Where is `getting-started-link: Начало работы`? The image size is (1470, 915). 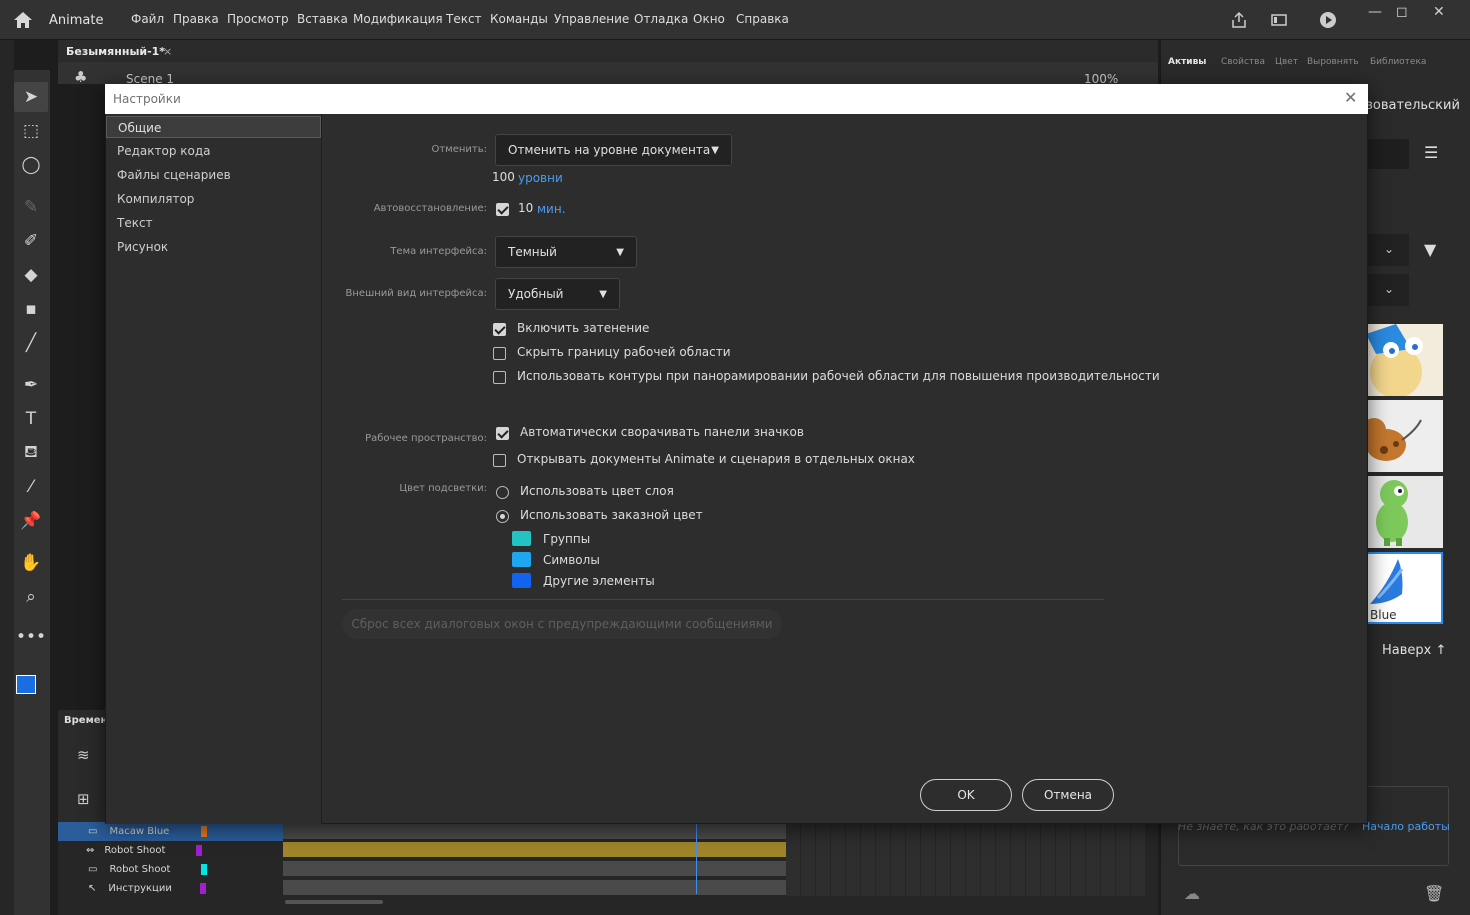 getting-started-link: Начало работы is located at coordinates (1406, 826).